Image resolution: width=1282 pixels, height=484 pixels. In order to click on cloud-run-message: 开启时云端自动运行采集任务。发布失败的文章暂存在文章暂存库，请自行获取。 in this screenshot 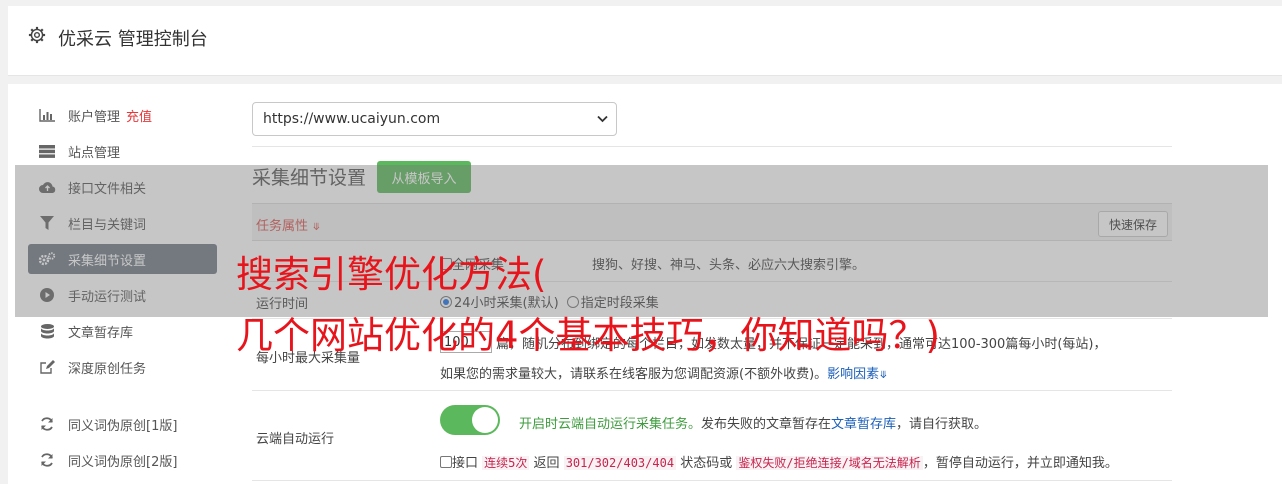, I will do `click(753, 424)`.